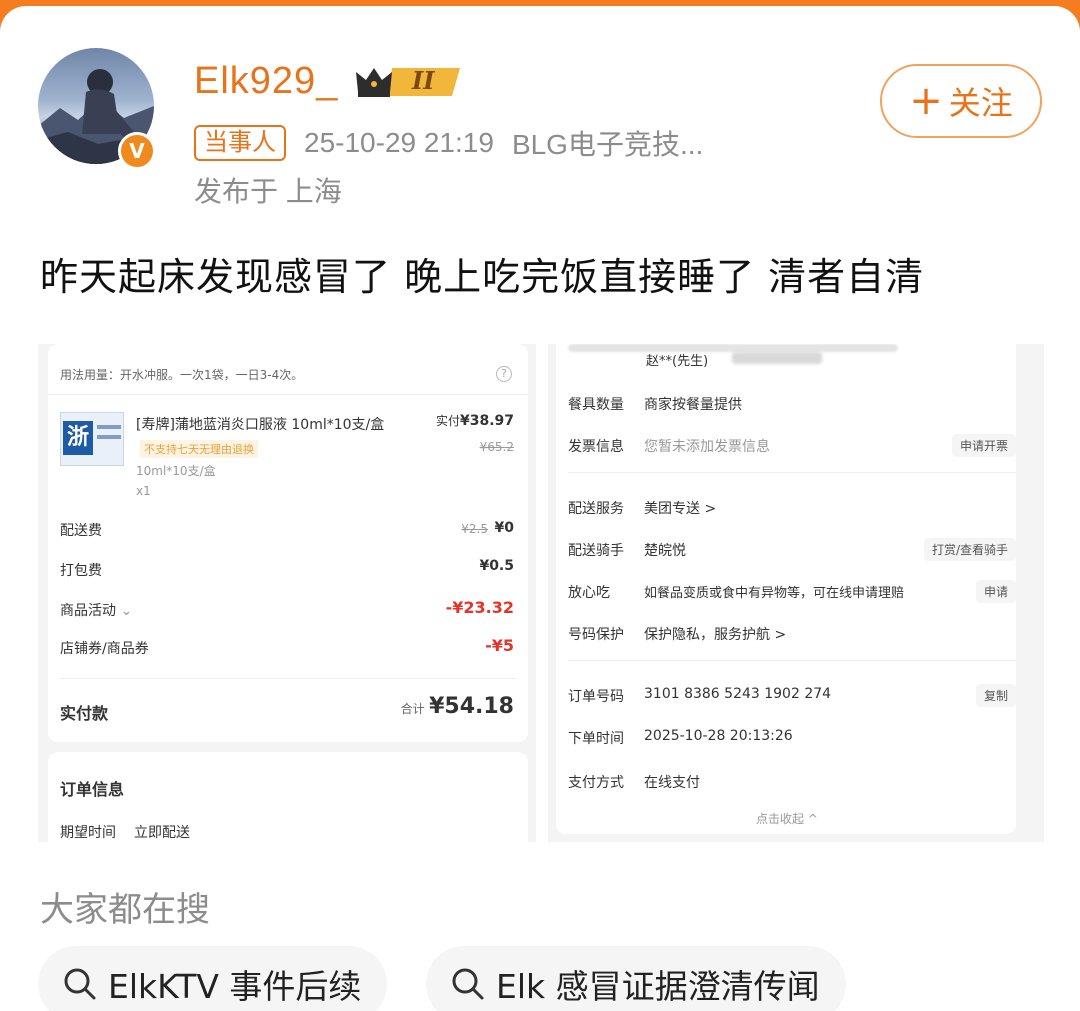  I want to click on detail-label: 号码保护, so click(596, 635).